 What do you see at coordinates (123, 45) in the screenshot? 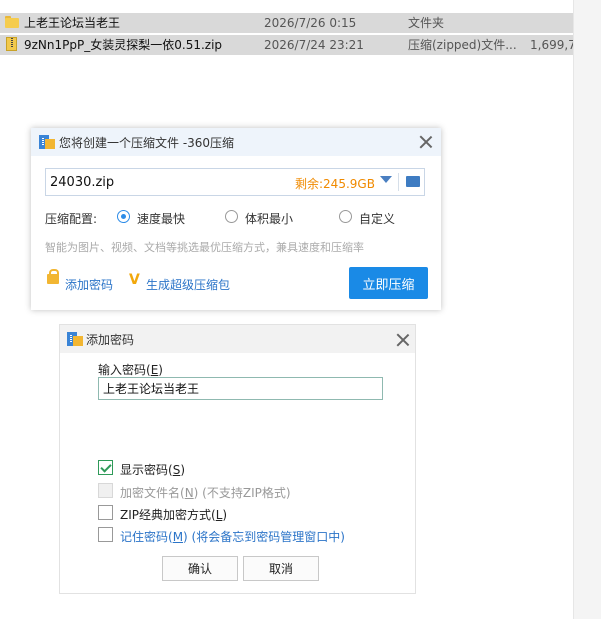
I see `file-name: 9zNn1PpP_女装灵探梨一依0.51.zip` at bounding box center [123, 45].